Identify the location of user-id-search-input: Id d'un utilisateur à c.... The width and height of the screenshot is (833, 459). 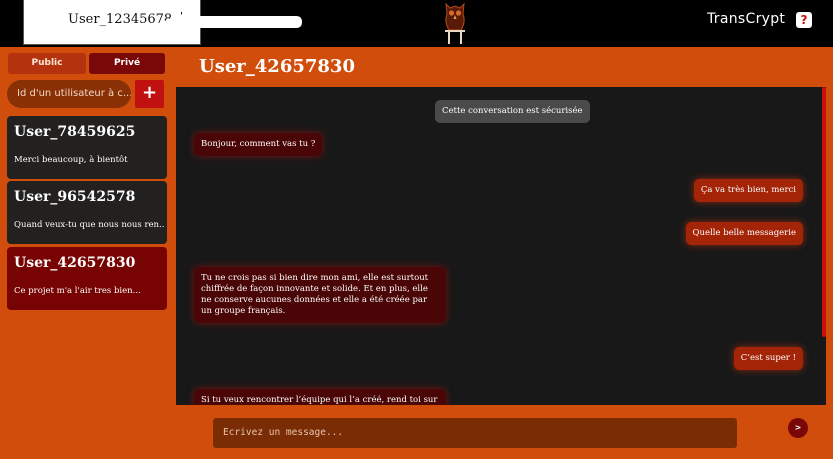
(69, 94).